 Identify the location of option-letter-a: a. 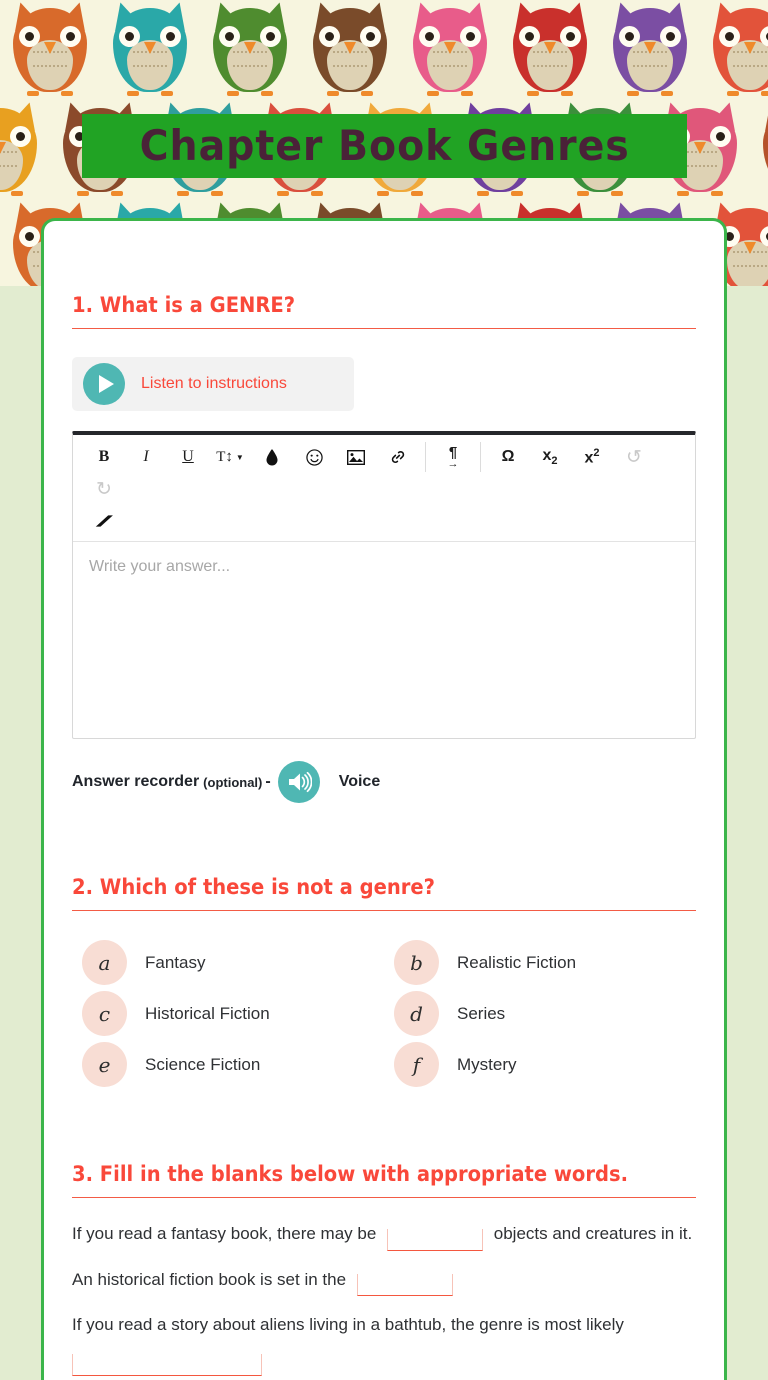
(104, 962).